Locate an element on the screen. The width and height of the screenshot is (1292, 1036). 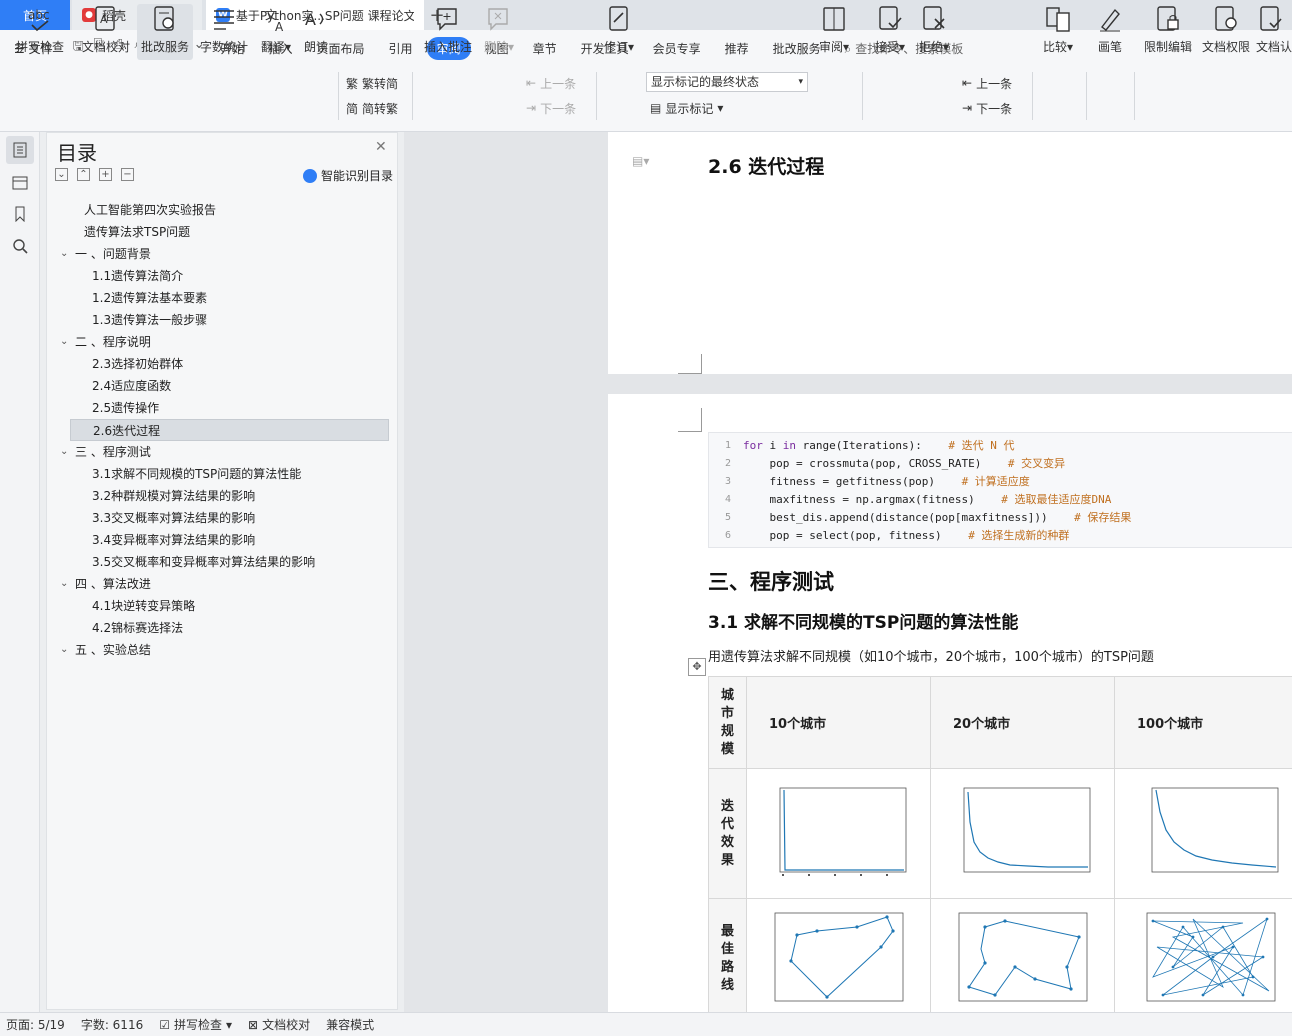
accept-button: 接受▾ is located at coordinates (890, 32).